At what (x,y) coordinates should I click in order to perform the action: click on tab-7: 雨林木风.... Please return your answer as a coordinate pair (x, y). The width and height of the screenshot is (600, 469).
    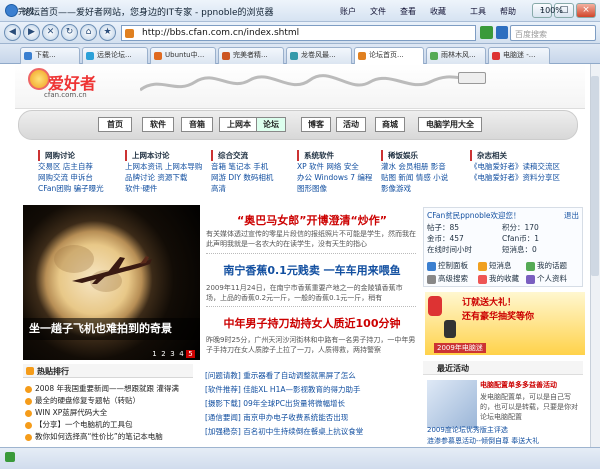
    Looking at the image, I should click on (456, 55).